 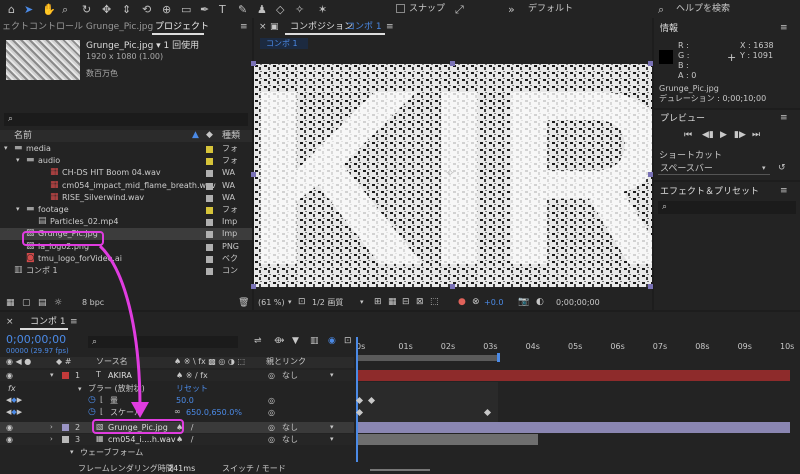 I want to click on search-help-icon: ⌕, so click(x=661, y=10).